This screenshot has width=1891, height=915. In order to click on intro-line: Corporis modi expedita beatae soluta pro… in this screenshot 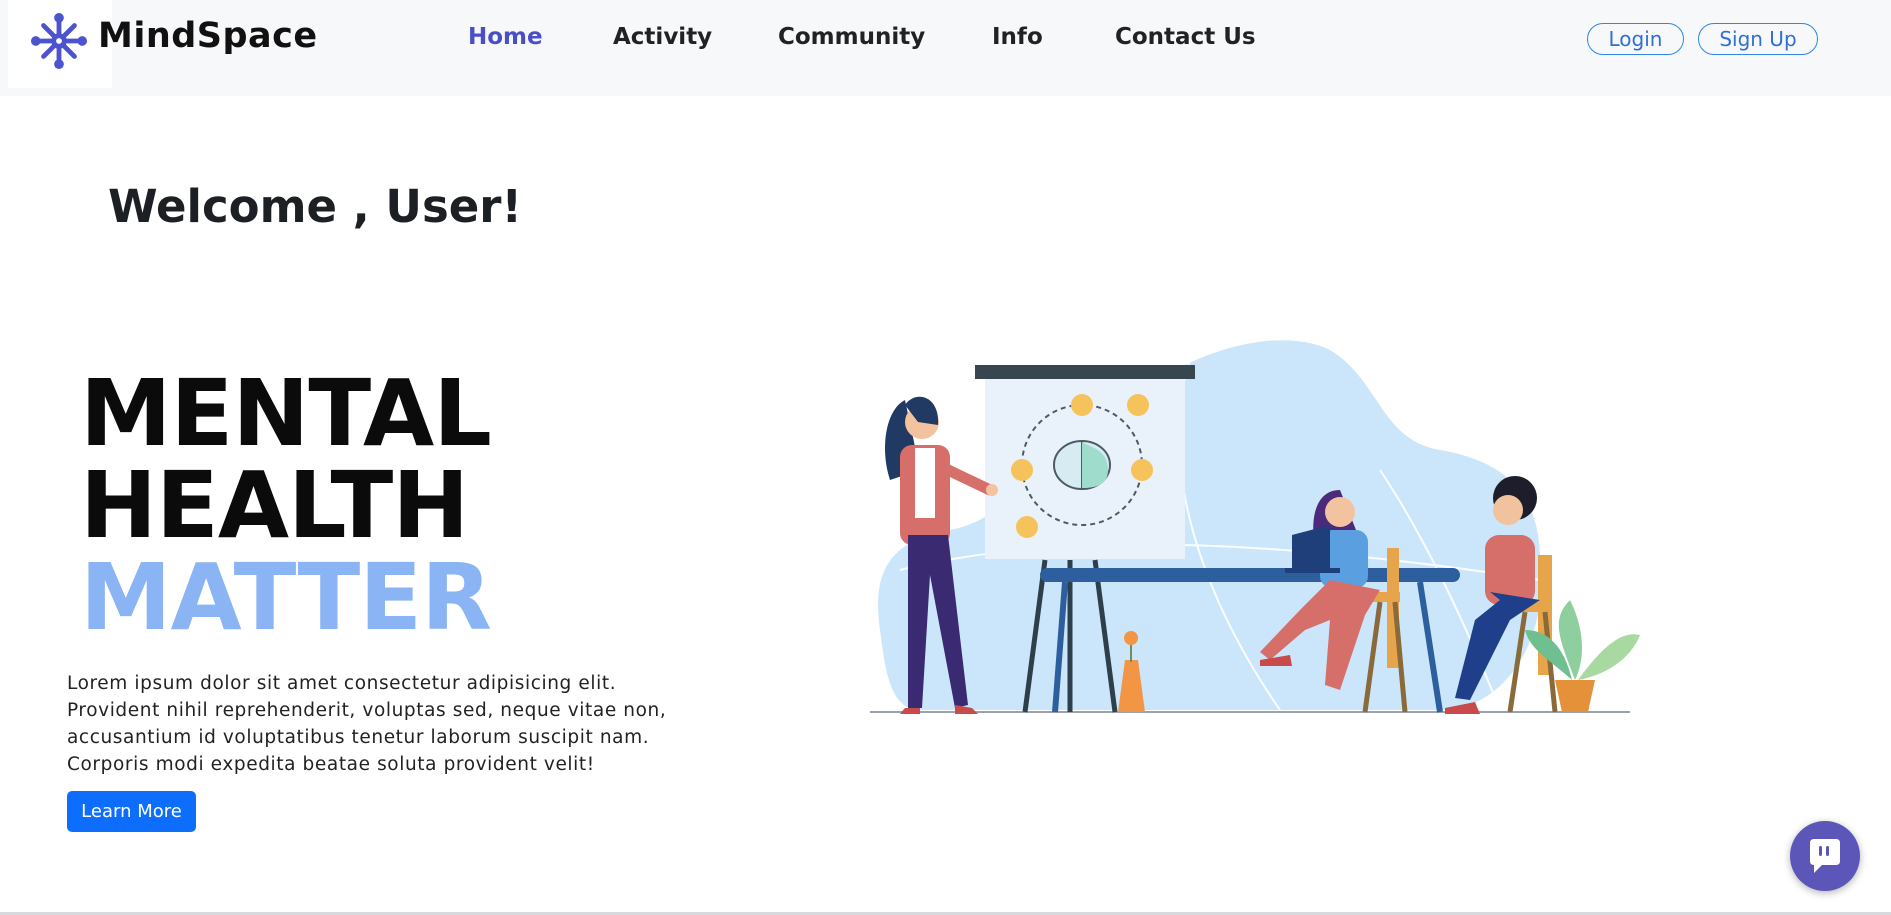, I will do `click(331, 764)`.